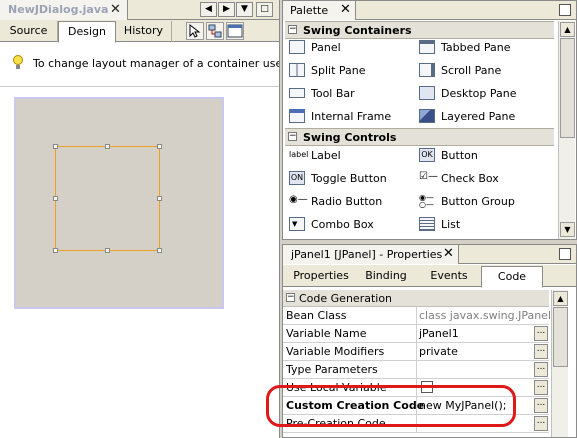 This screenshot has width=577, height=438. I want to click on scroll-left-button: ◀, so click(208, 9).